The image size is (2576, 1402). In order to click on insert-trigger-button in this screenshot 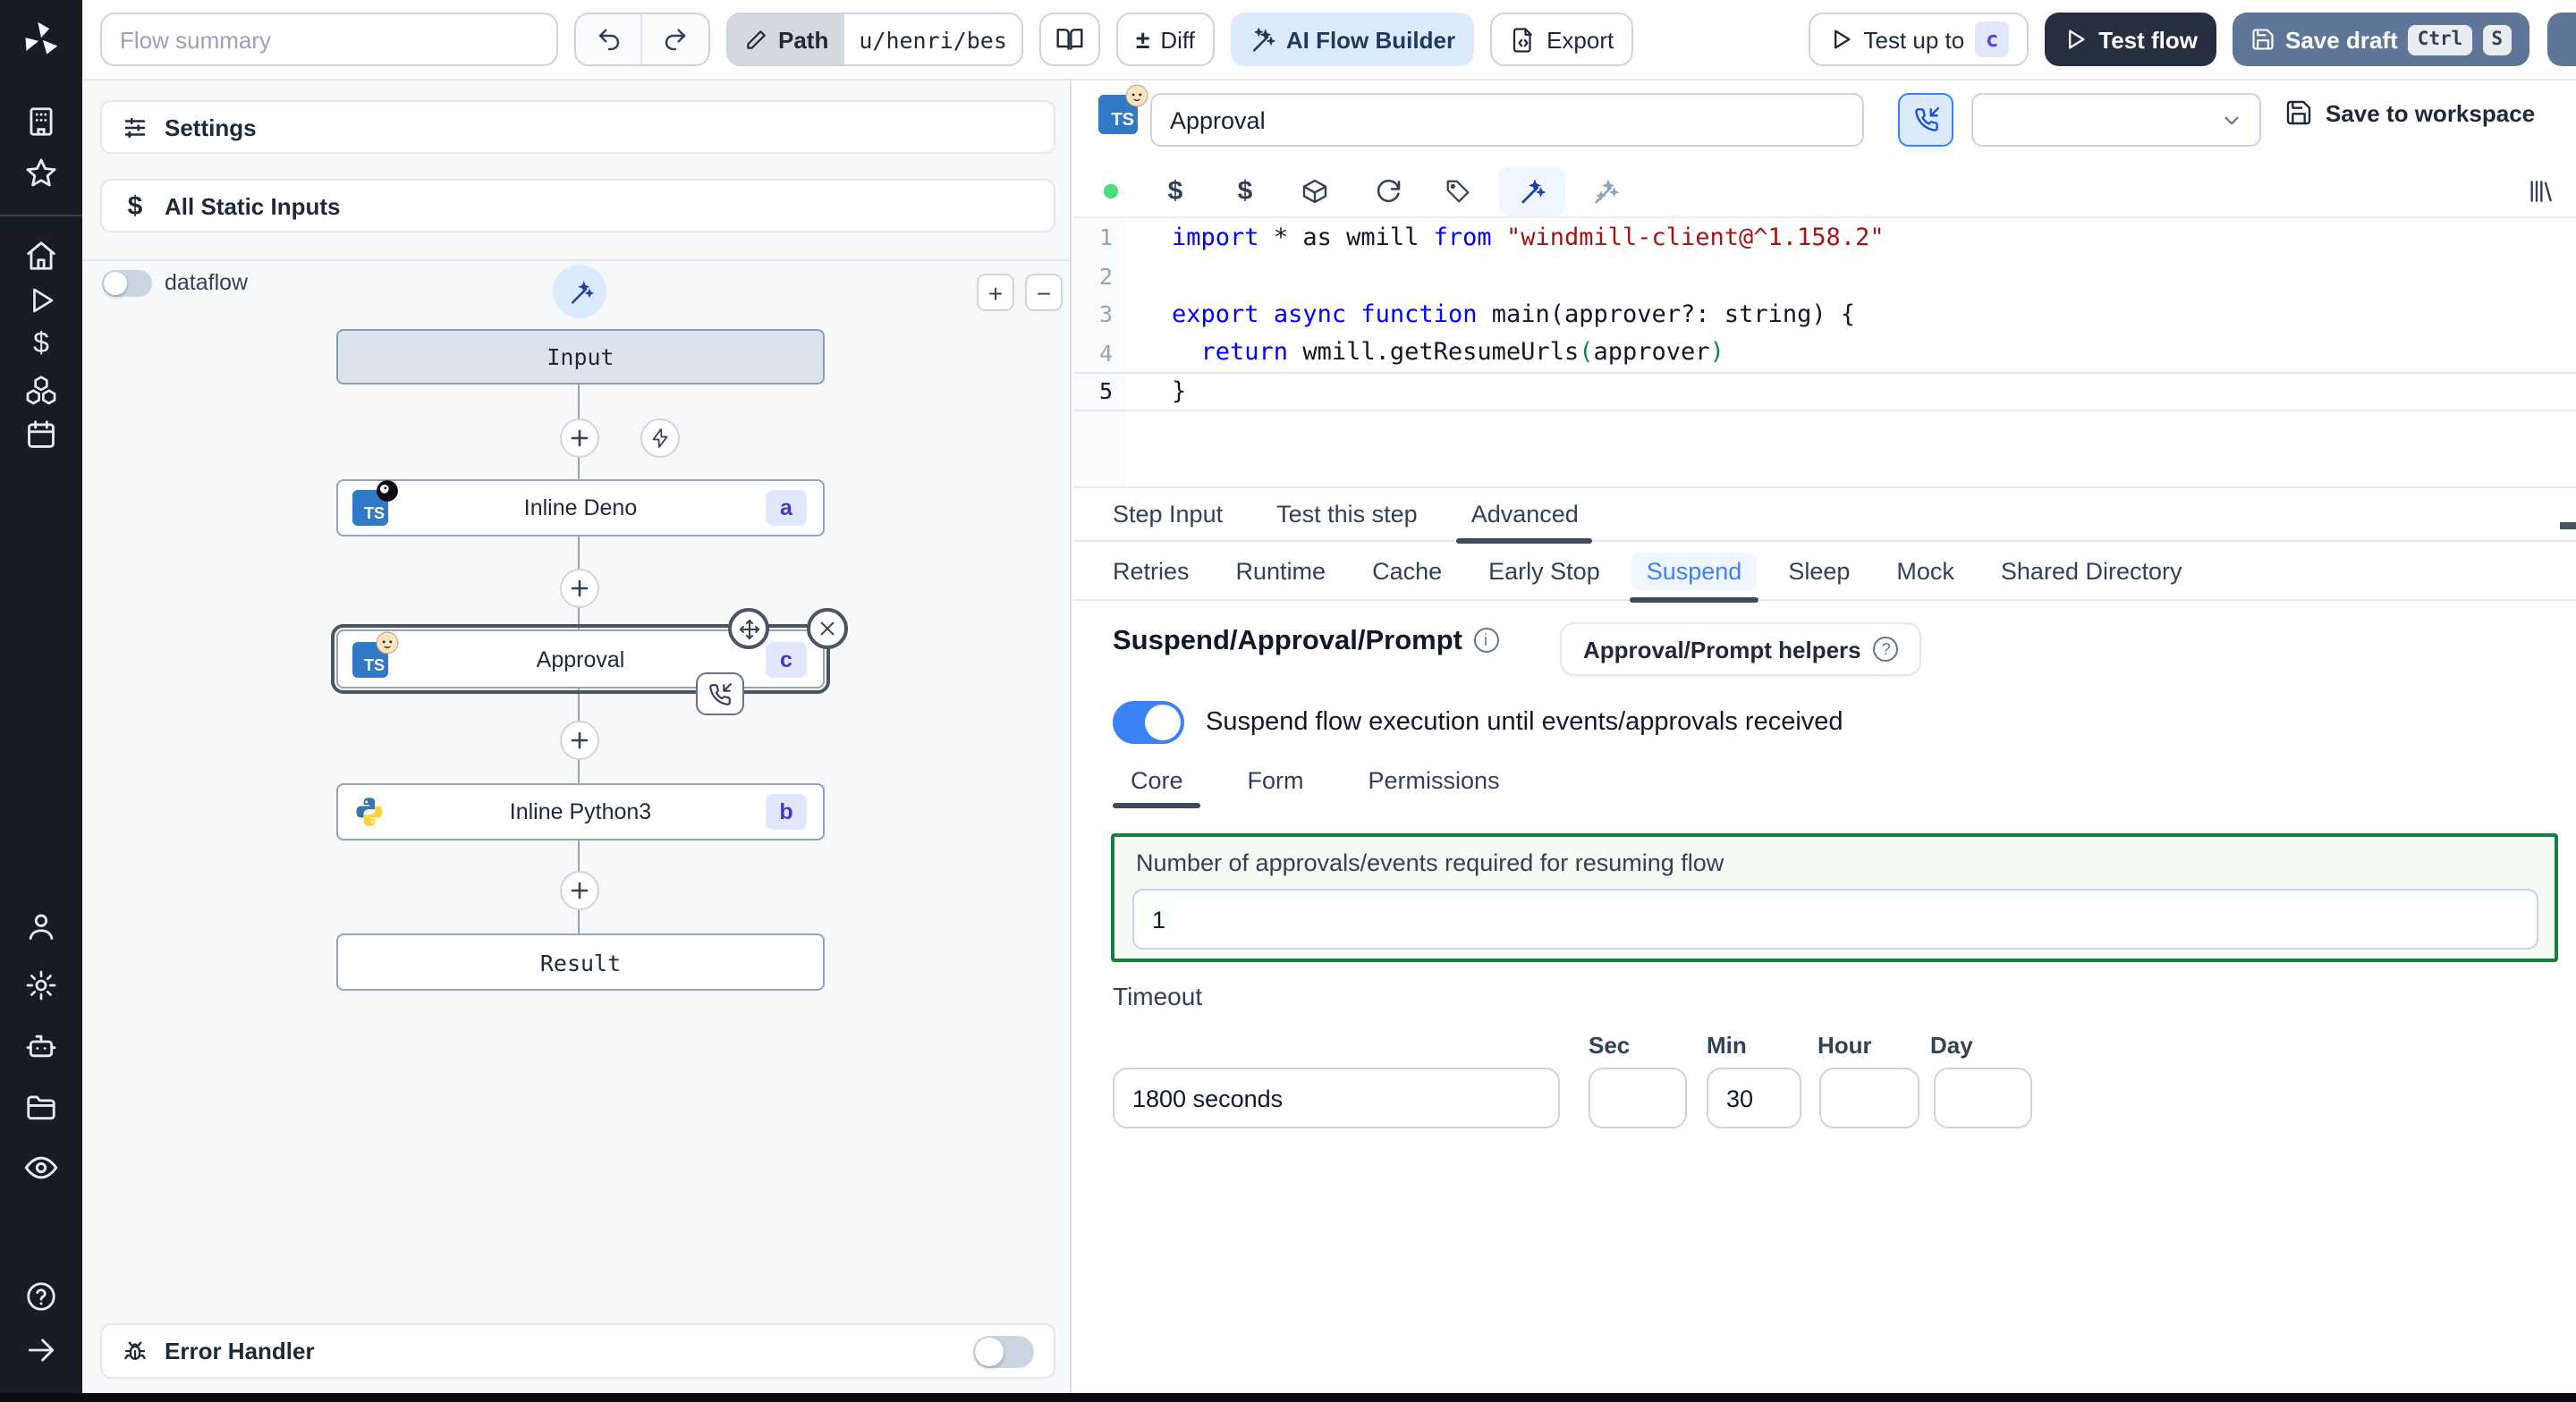, I will do `click(660, 438)`.